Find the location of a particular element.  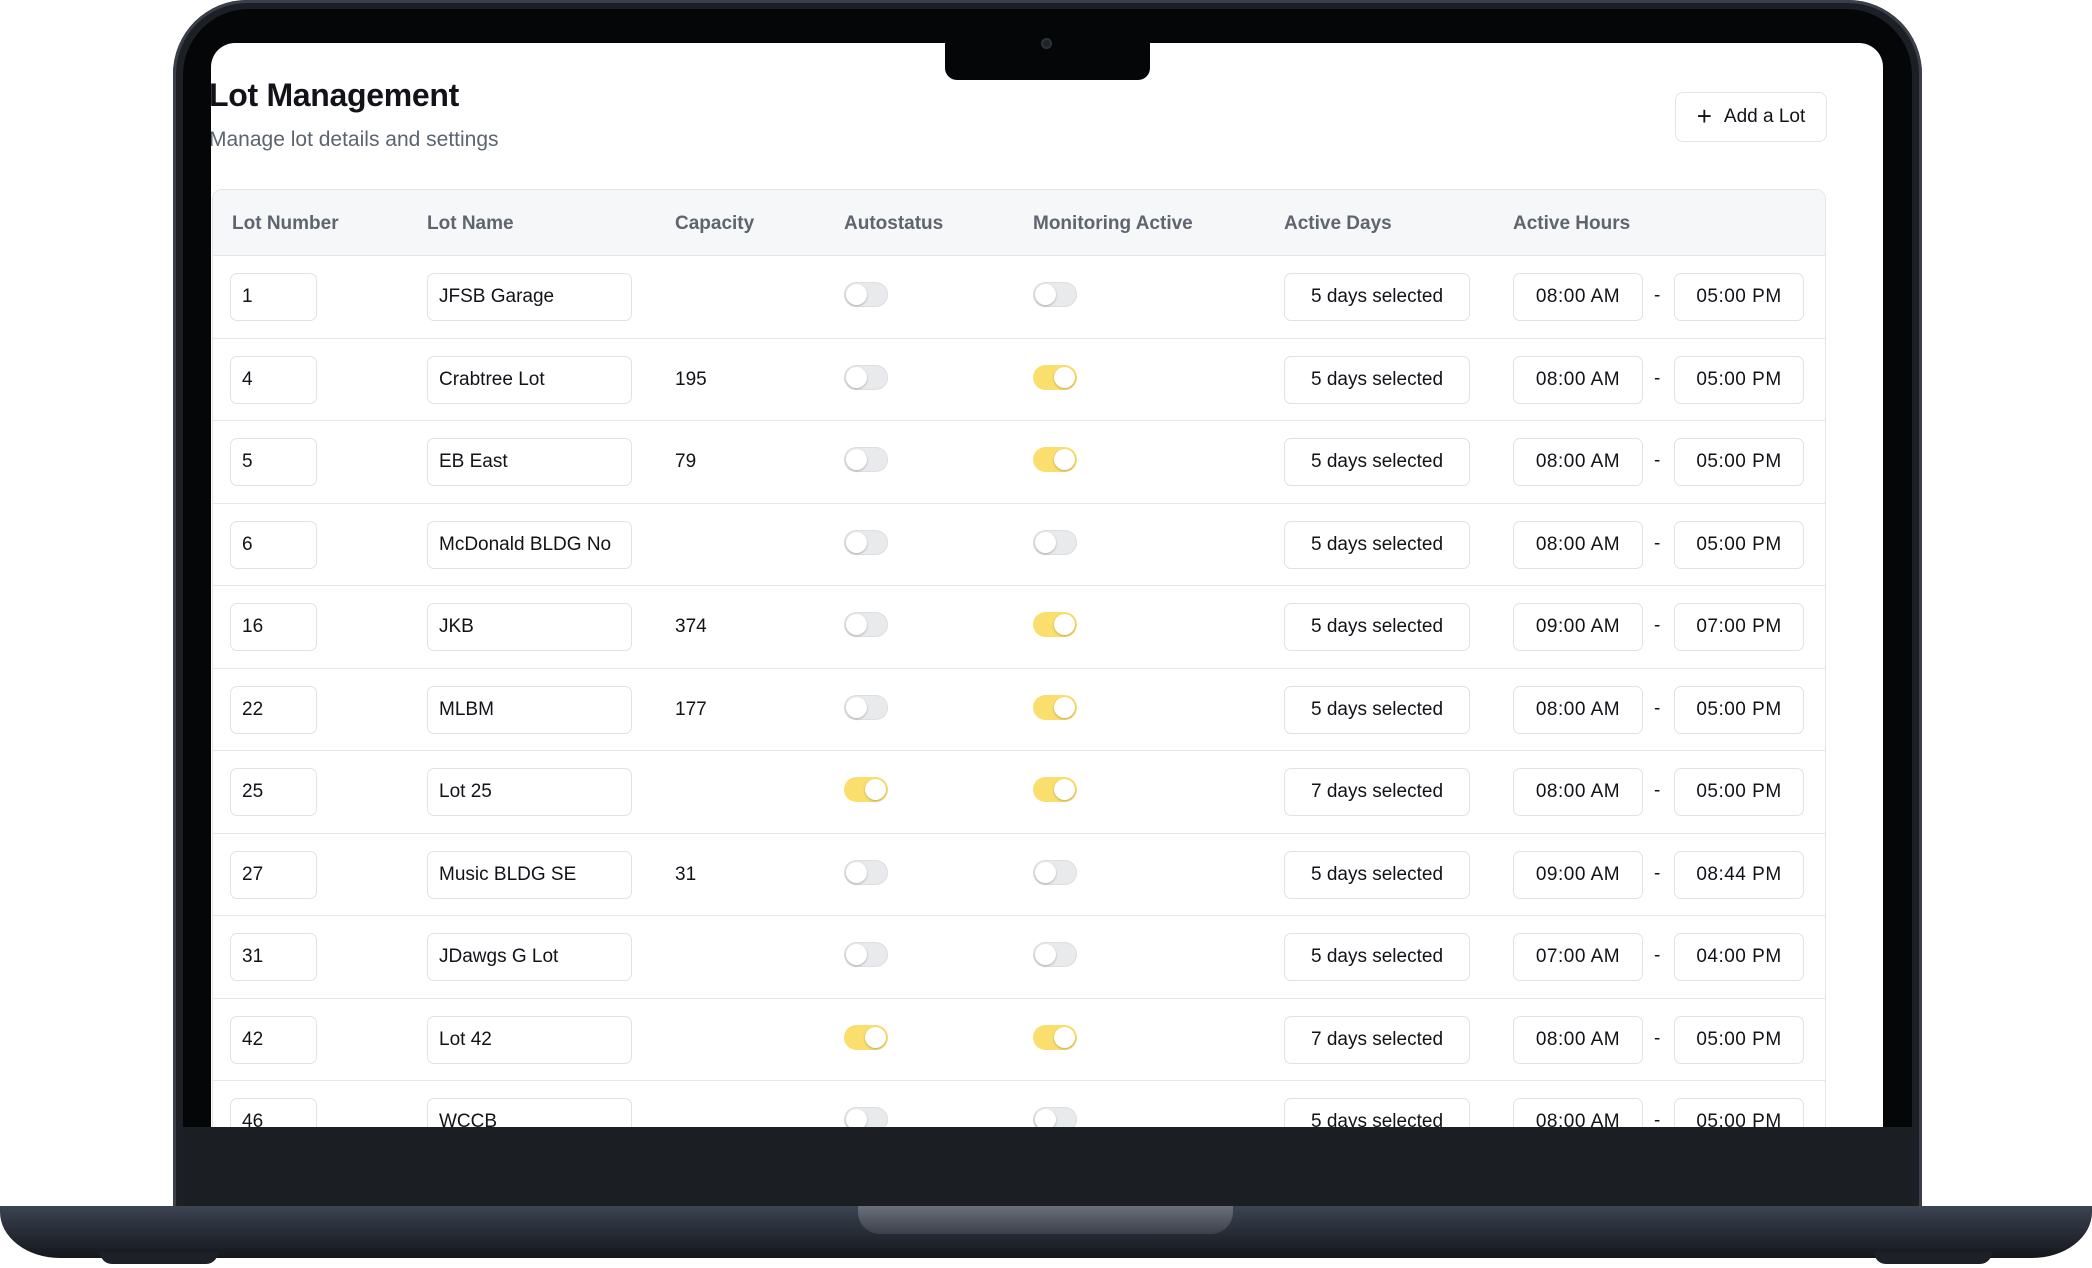

lot-name-input: Lot 42 is located at coordinates (529, 1039).